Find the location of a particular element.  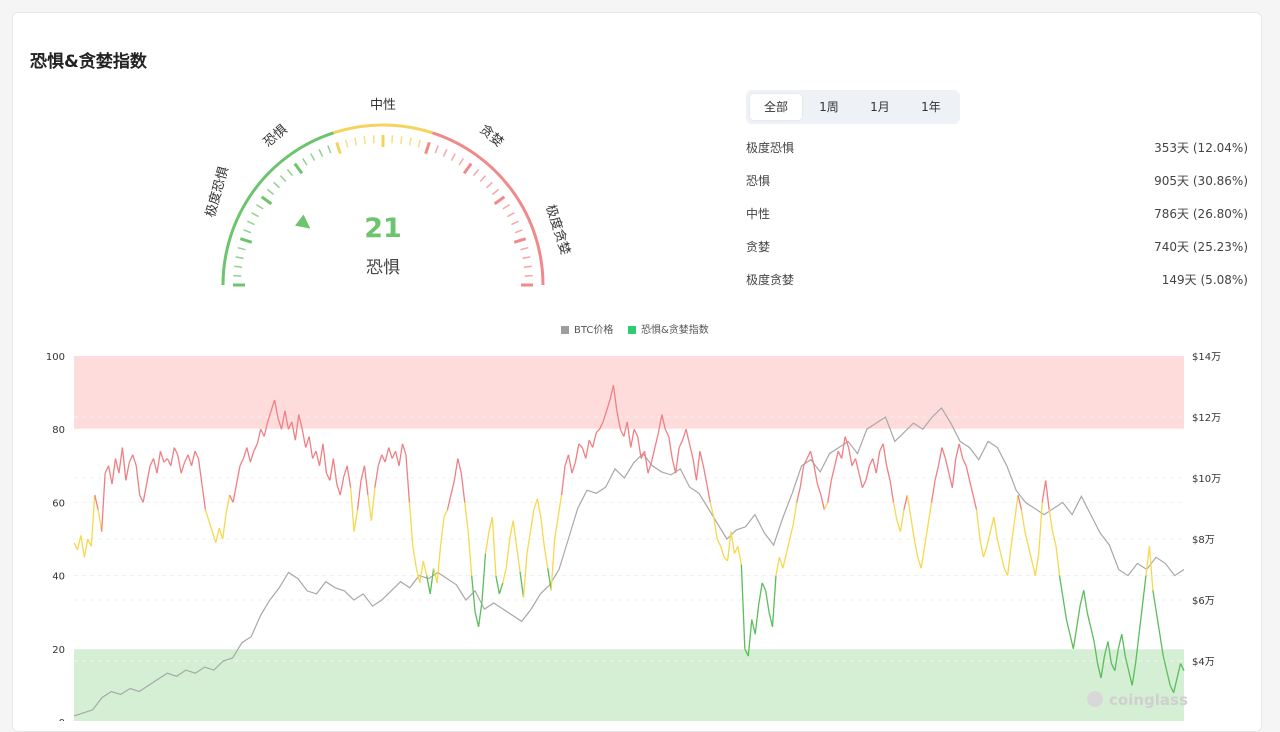

y-left-tick-label: 60 is located at coordinates (58, 503).